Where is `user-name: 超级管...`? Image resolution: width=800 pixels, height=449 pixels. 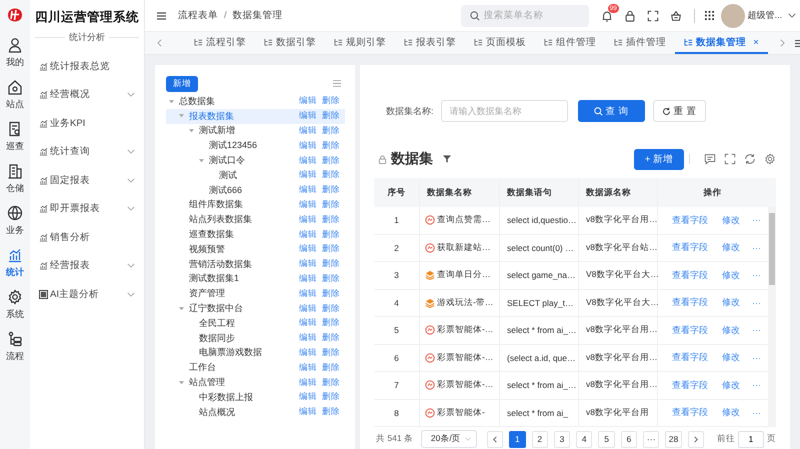 user-name: 超级管... is located at coordinates (765, 15).